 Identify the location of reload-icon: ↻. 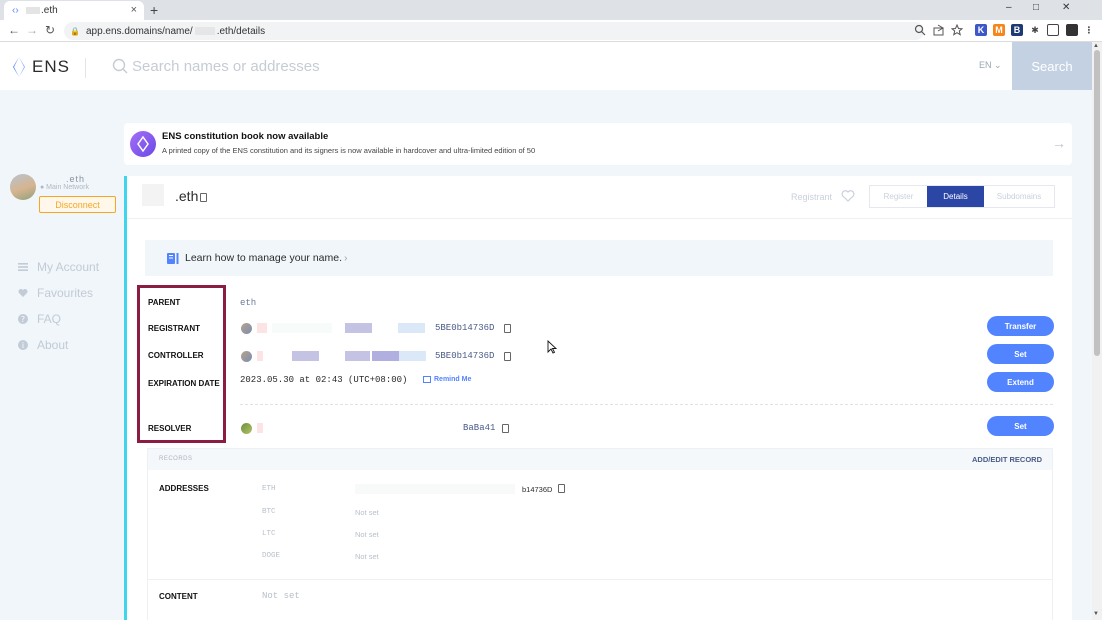
(50, 30).